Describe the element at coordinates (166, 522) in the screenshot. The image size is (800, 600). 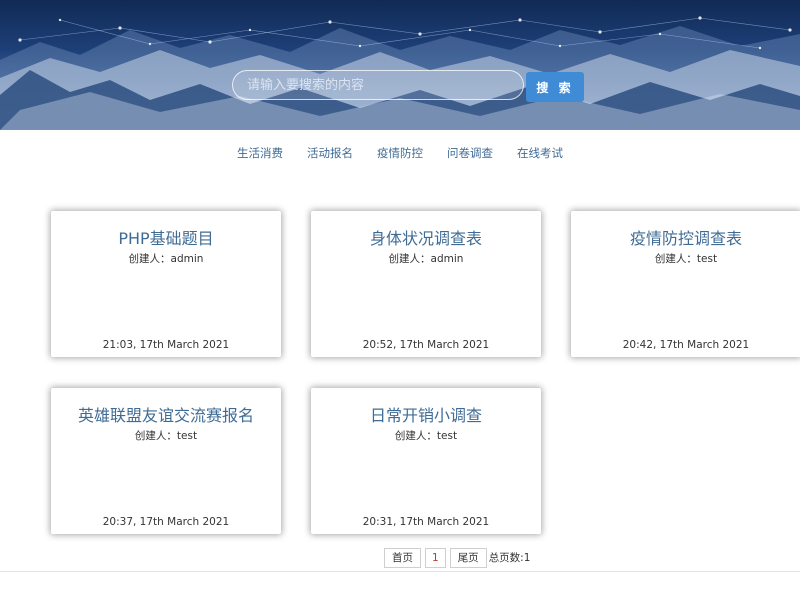
I see `card-date: 20:37, 17th March 2021` at that location.